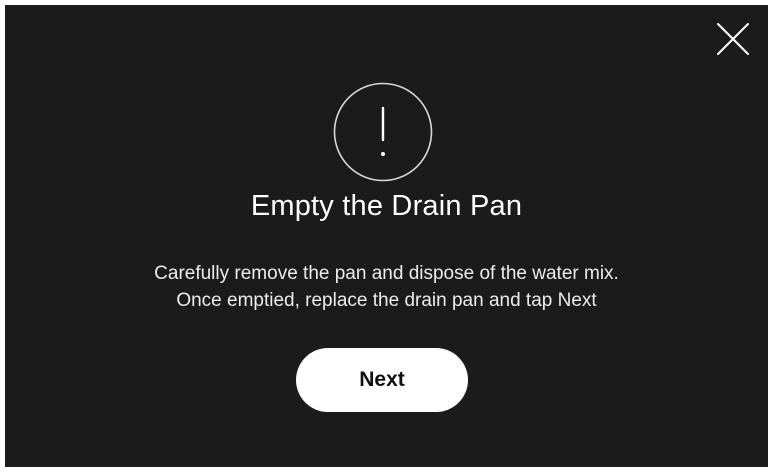 This screenshot has height=472, width=773. I want to click on alert-circle, so click(383, 132).